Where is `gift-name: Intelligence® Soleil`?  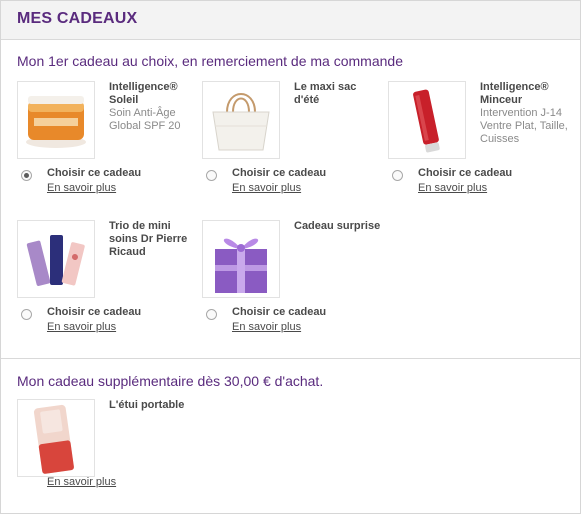 gift-name: Intelligence® Soleil is located at coordinates (143, 93).